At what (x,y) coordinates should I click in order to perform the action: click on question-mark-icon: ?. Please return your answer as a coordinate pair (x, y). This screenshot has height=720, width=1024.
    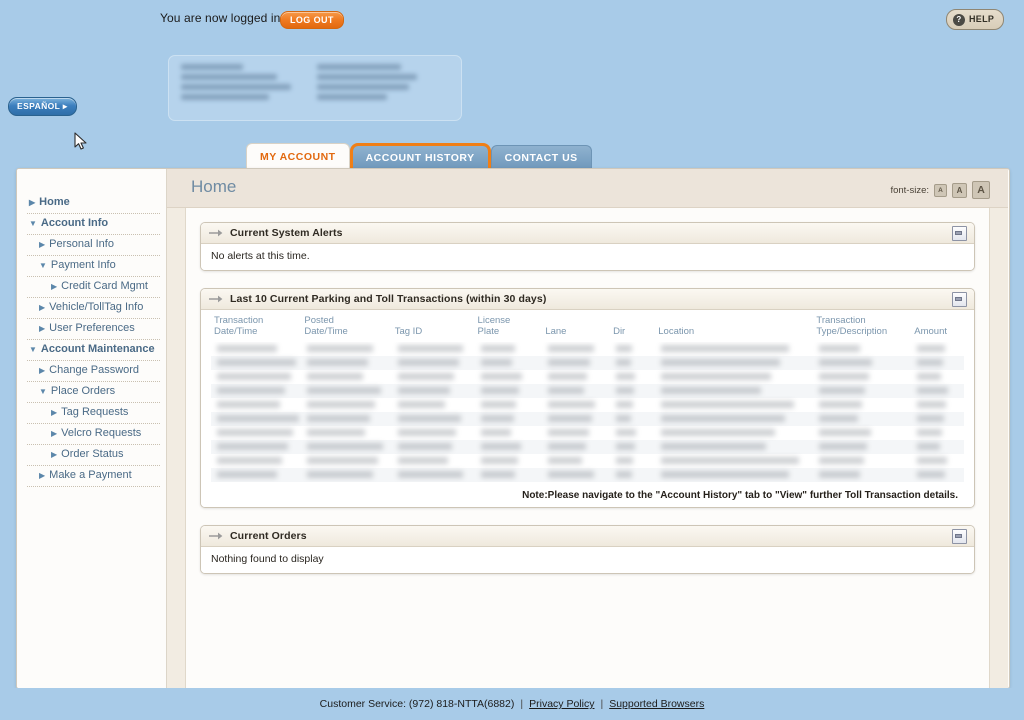
    Looking at the image, I should click on (959, 19).